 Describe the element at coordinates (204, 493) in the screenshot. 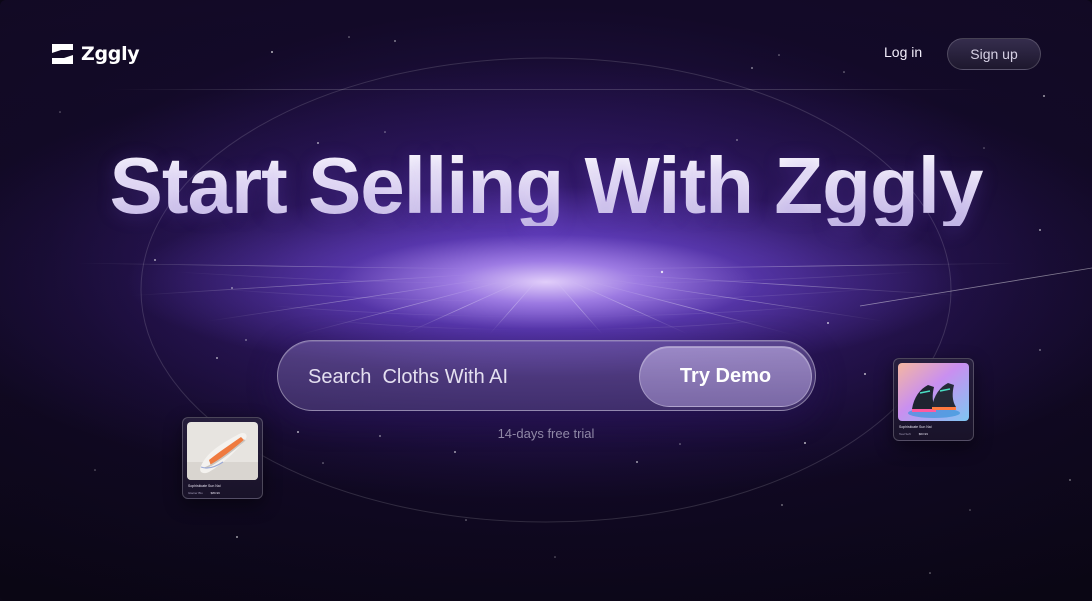

I see `product-meta: Glacier Blu $89.99` at that location.